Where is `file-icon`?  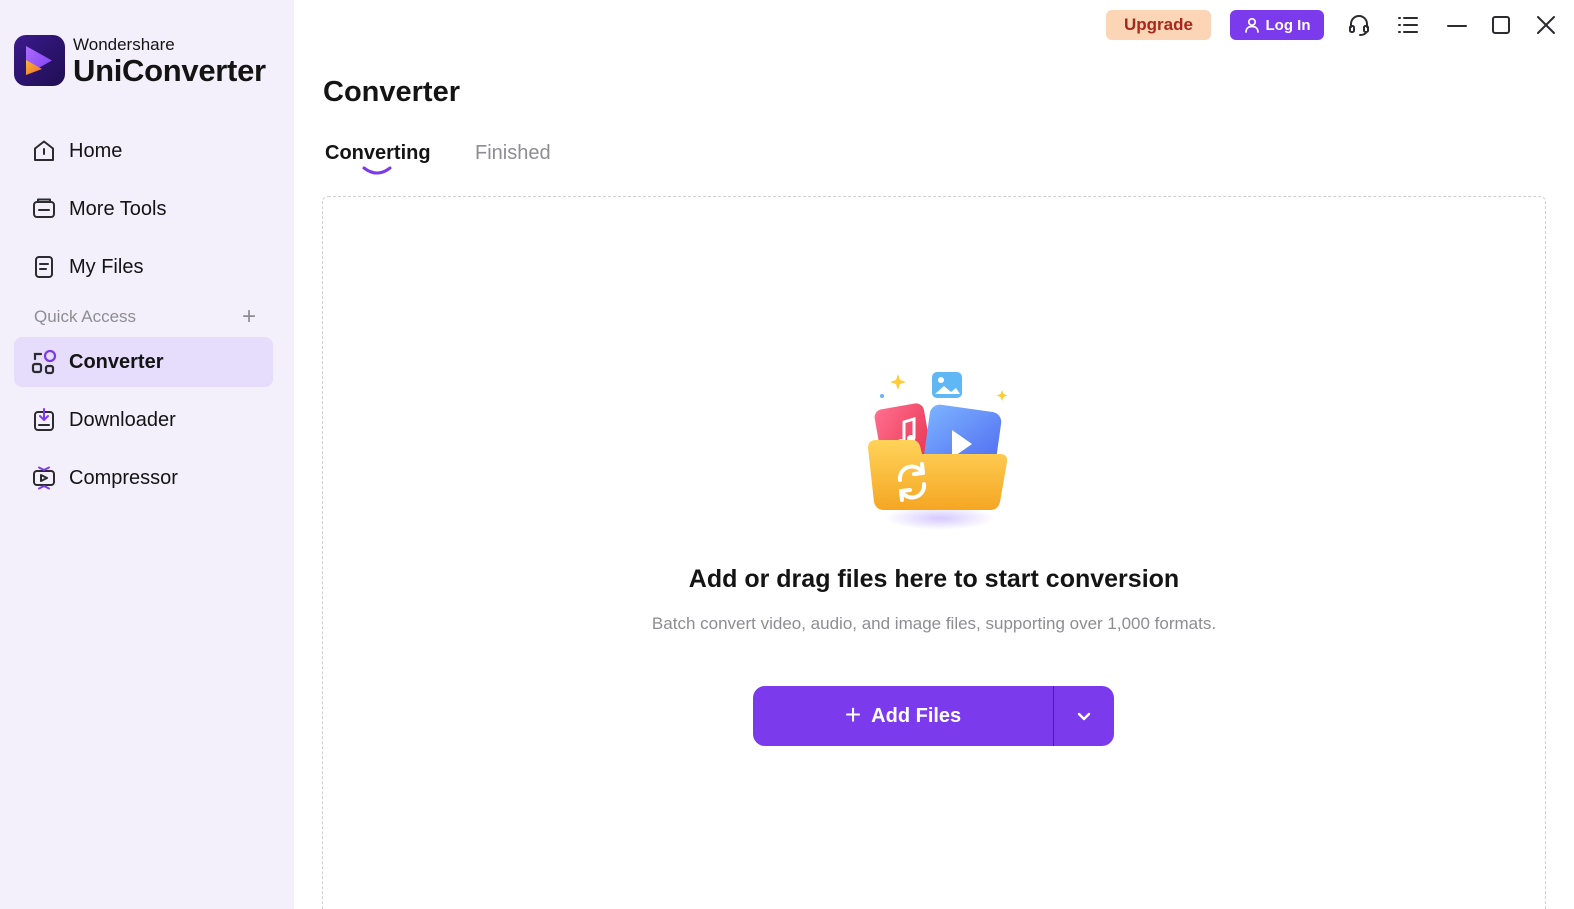
file-icon is located at coordinates (44, 267).